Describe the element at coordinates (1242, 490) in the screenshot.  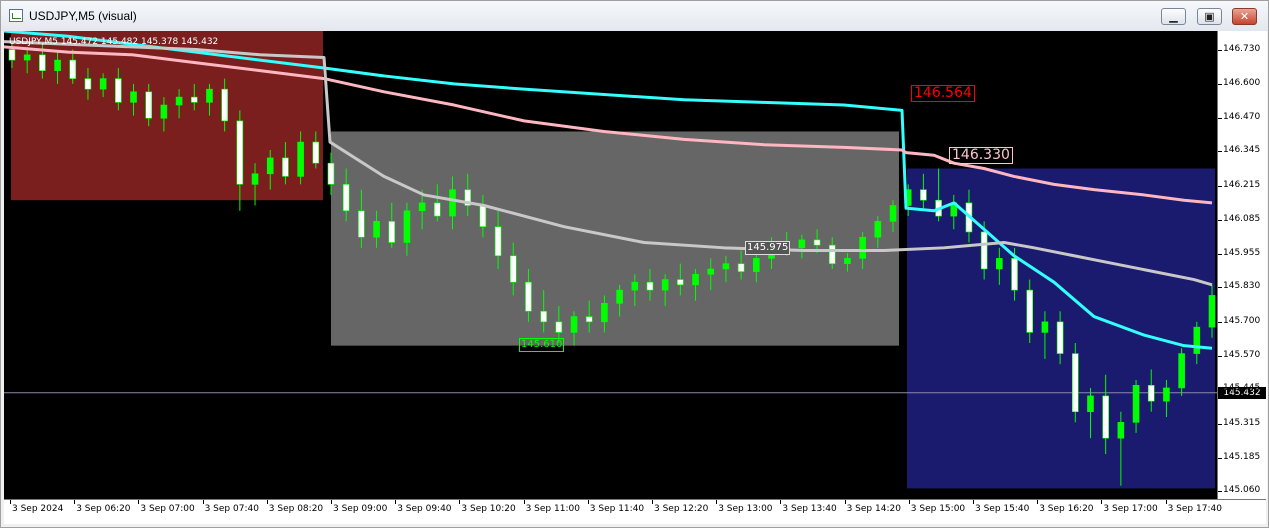
I see `price-tick-label: 145.060` at that location.